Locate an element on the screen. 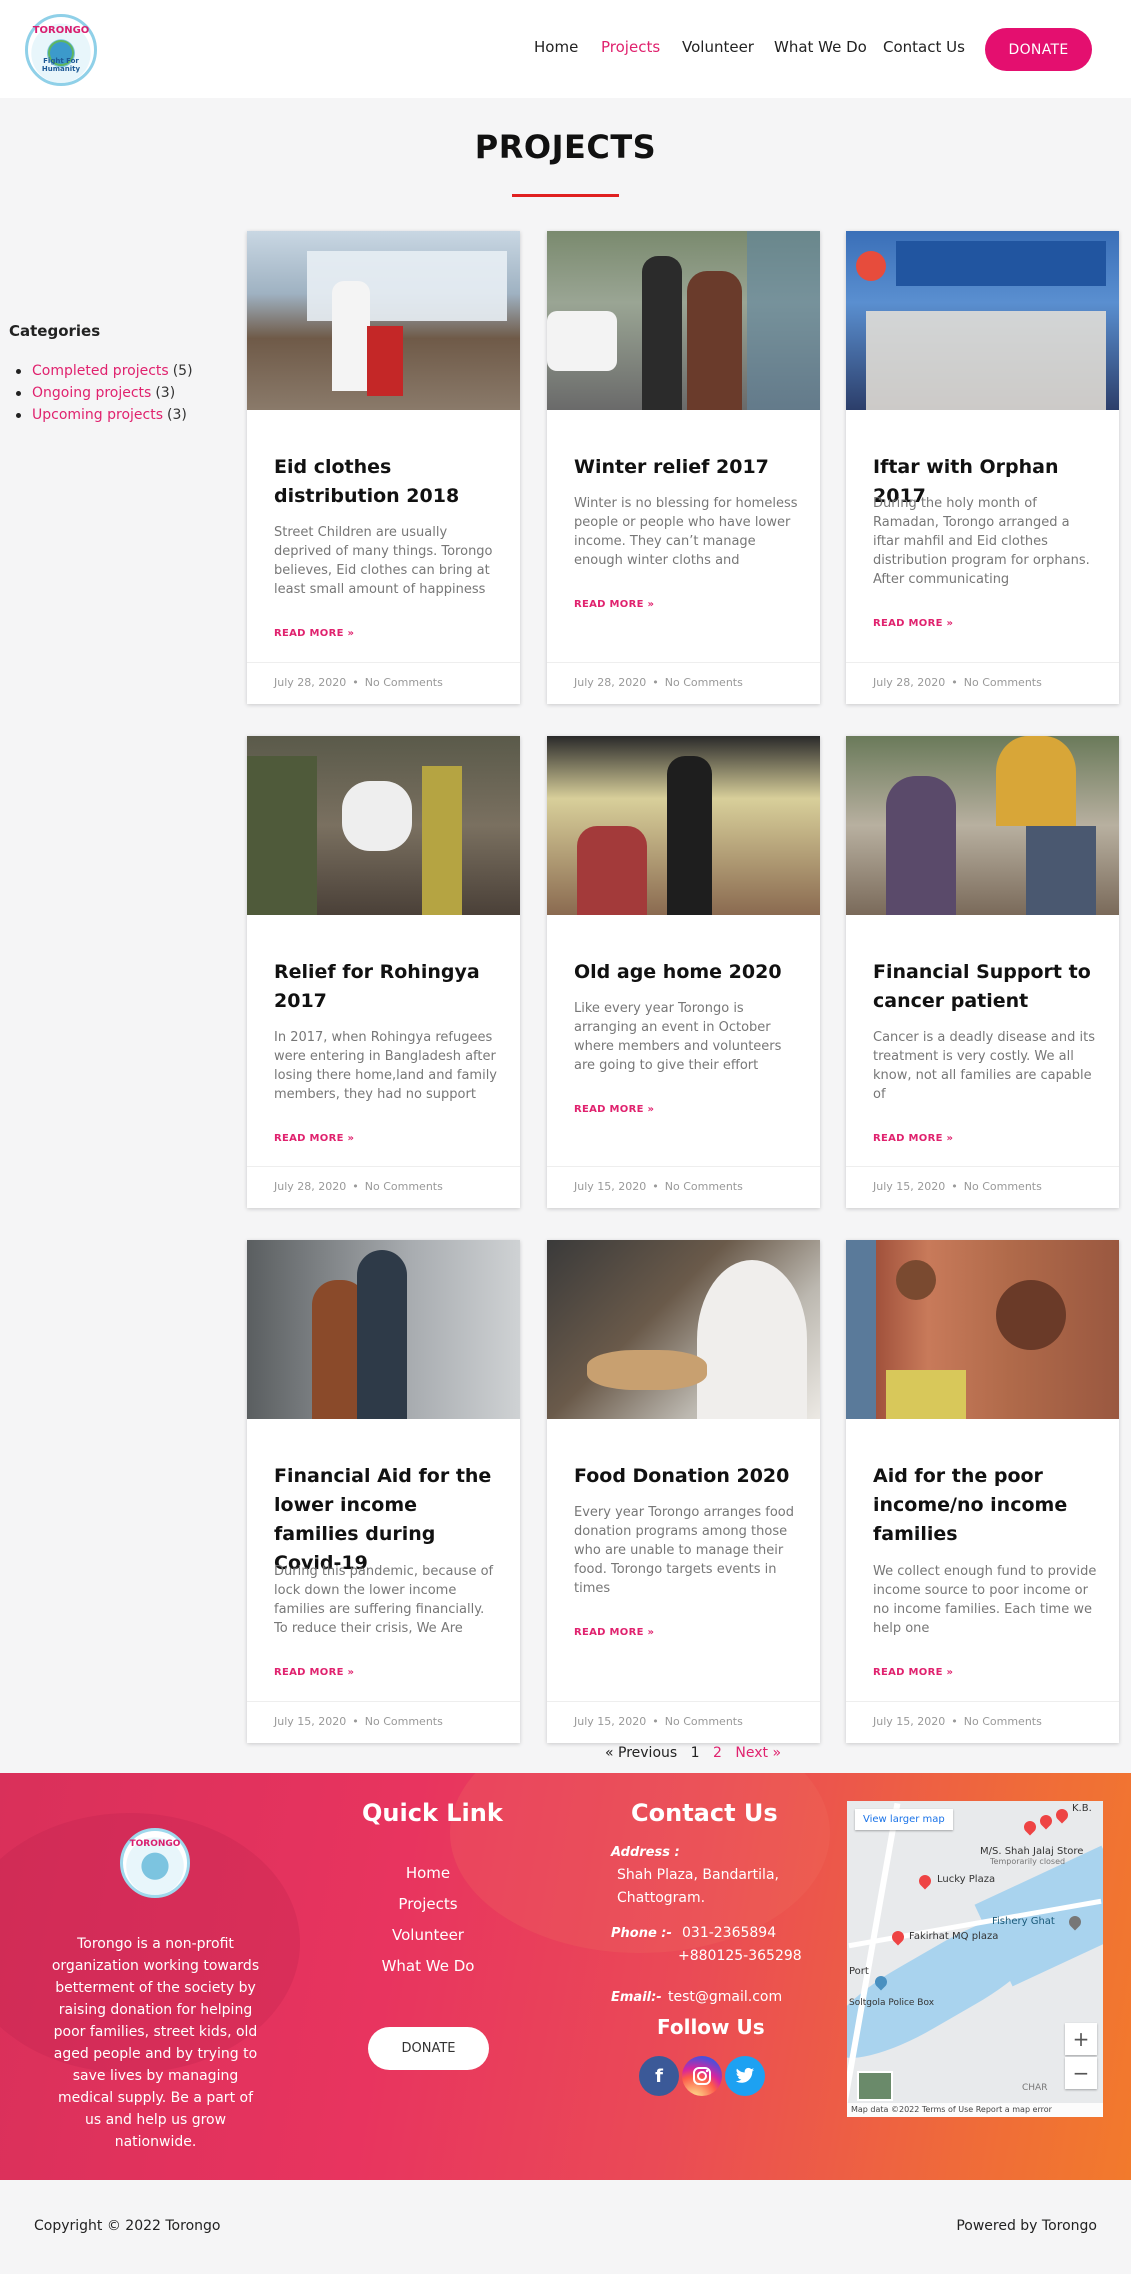 This screenshot has width=1131, height=2274. nav-projects: Projects is located at coordinates (630, 47).